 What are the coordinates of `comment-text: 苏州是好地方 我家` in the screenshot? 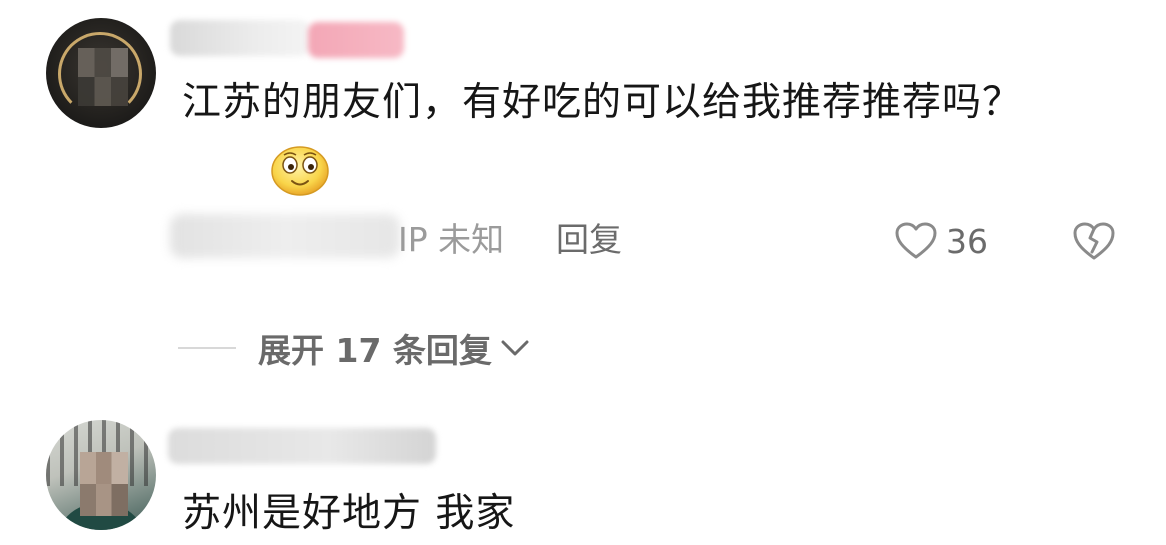 It's located at (482, 514).